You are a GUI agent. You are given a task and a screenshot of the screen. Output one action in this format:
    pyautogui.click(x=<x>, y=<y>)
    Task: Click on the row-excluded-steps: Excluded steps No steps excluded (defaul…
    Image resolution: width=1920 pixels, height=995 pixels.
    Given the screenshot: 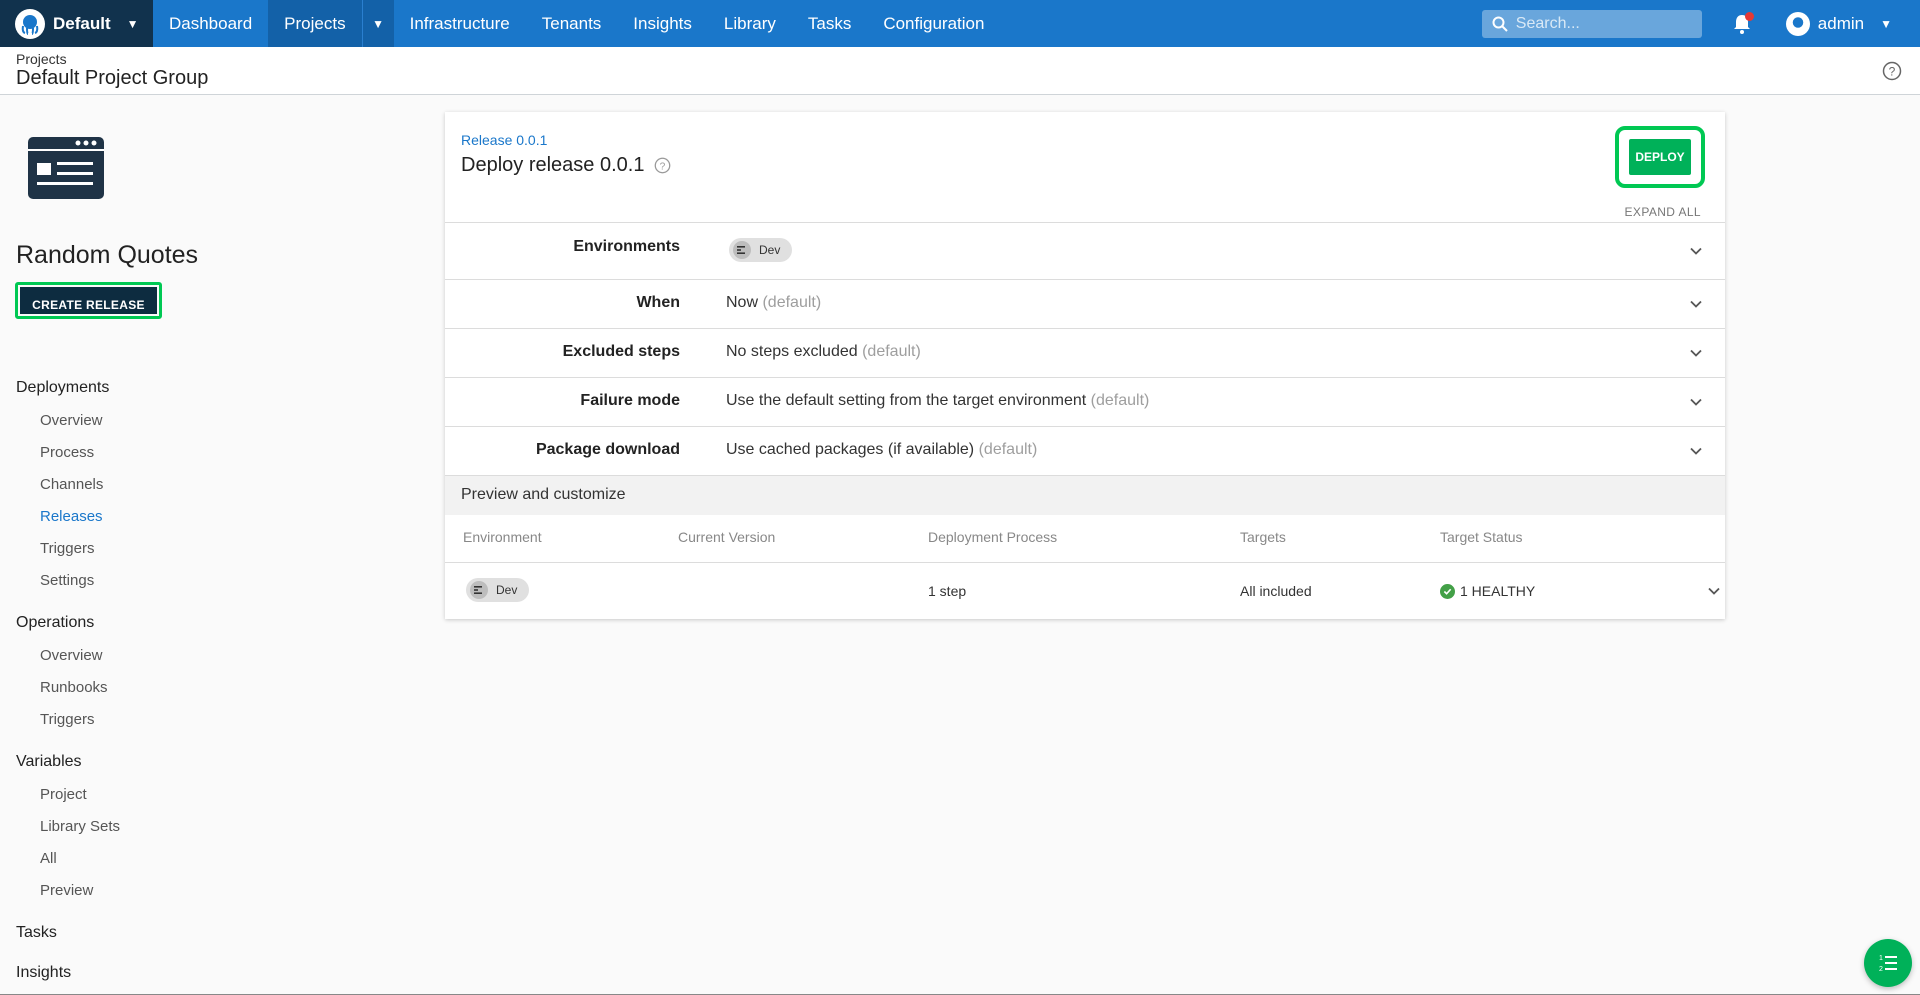 What is the action you would take?
    pyautogui.click(x=1085, y=352)
    